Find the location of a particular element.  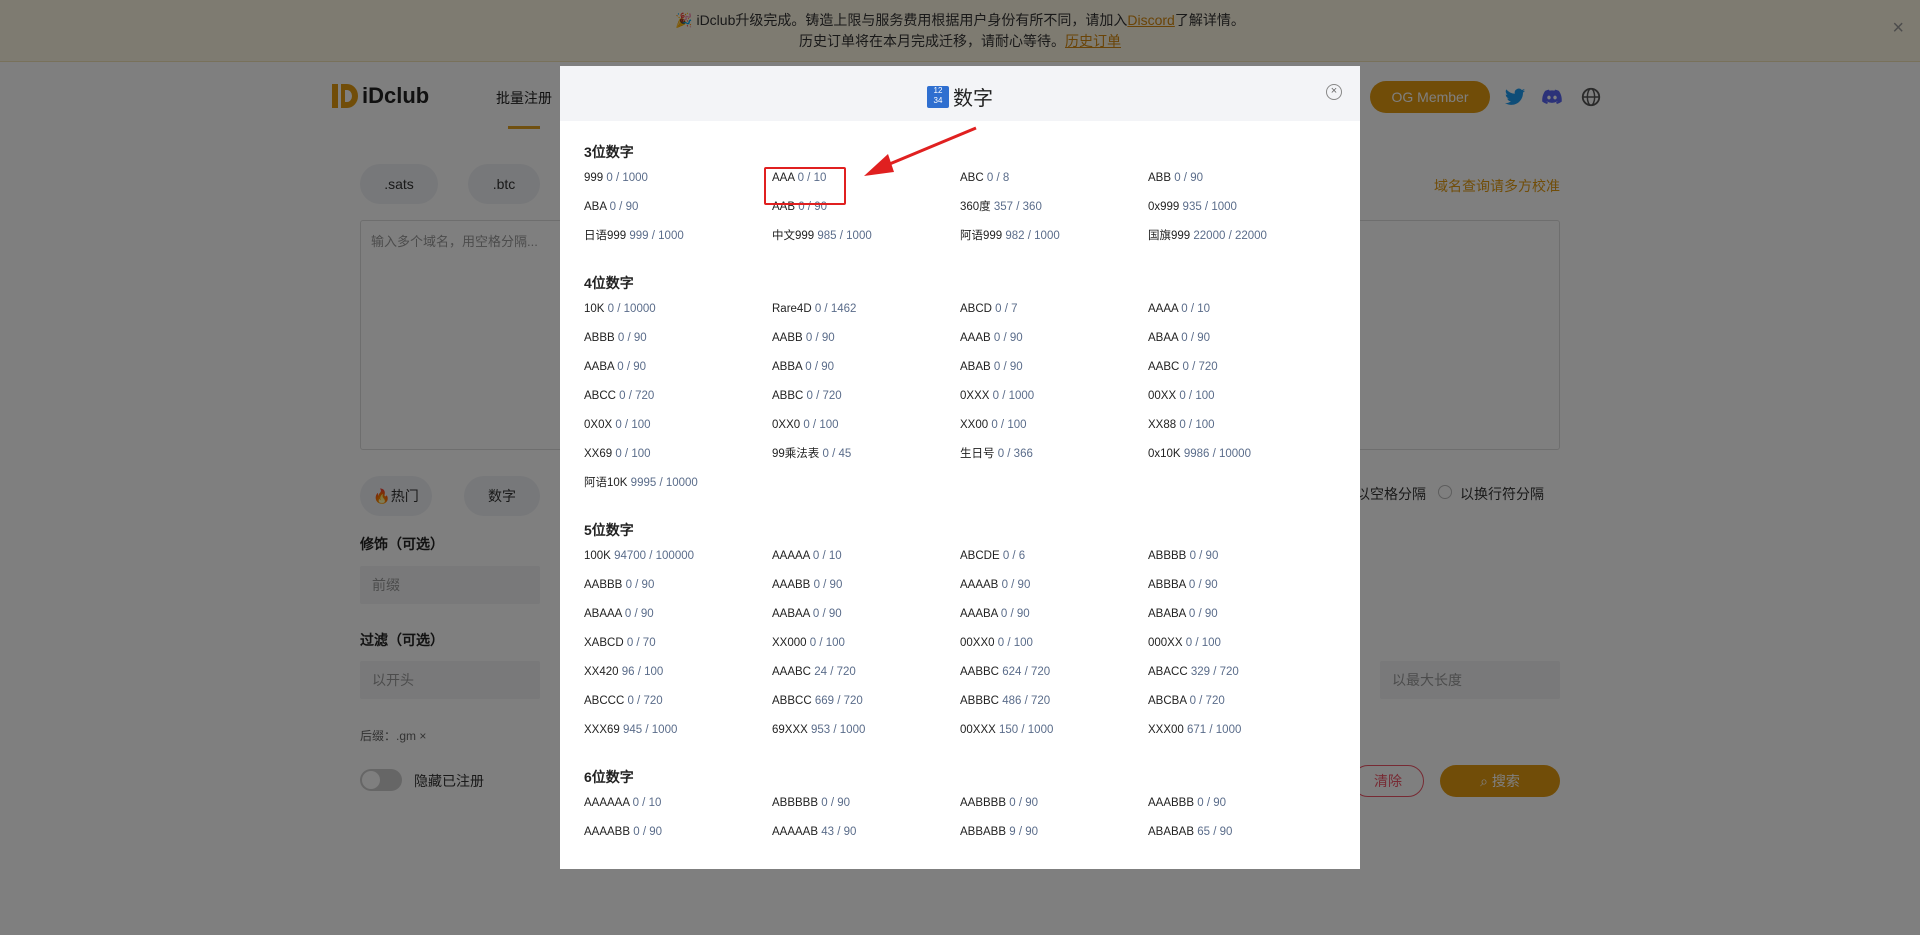

category-item: ABCC 0 / 720 is located at coordinates (678, 402).